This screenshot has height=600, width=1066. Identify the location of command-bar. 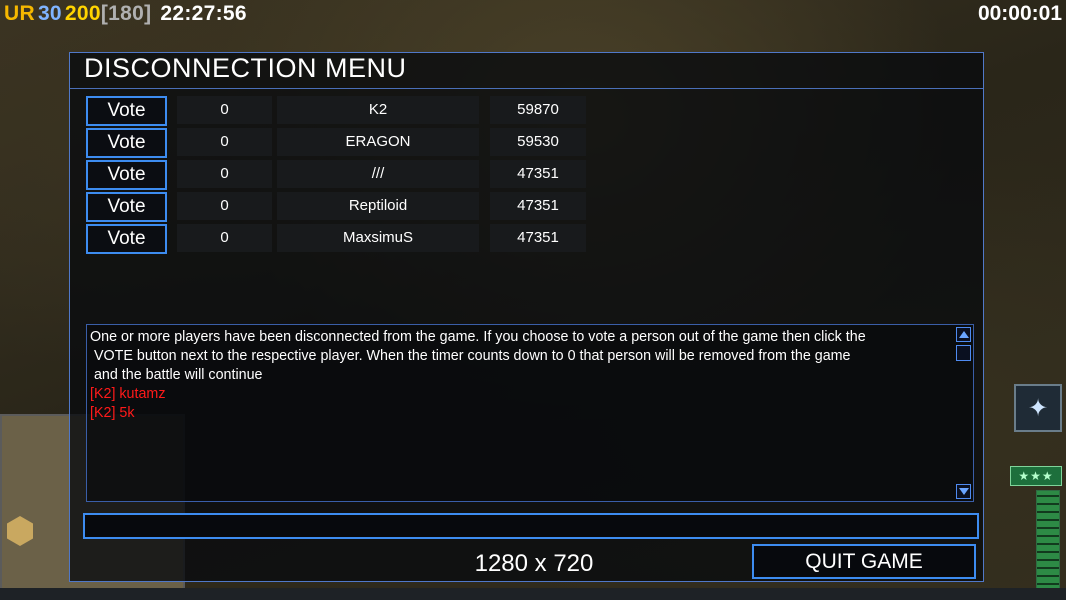
(533, 594).